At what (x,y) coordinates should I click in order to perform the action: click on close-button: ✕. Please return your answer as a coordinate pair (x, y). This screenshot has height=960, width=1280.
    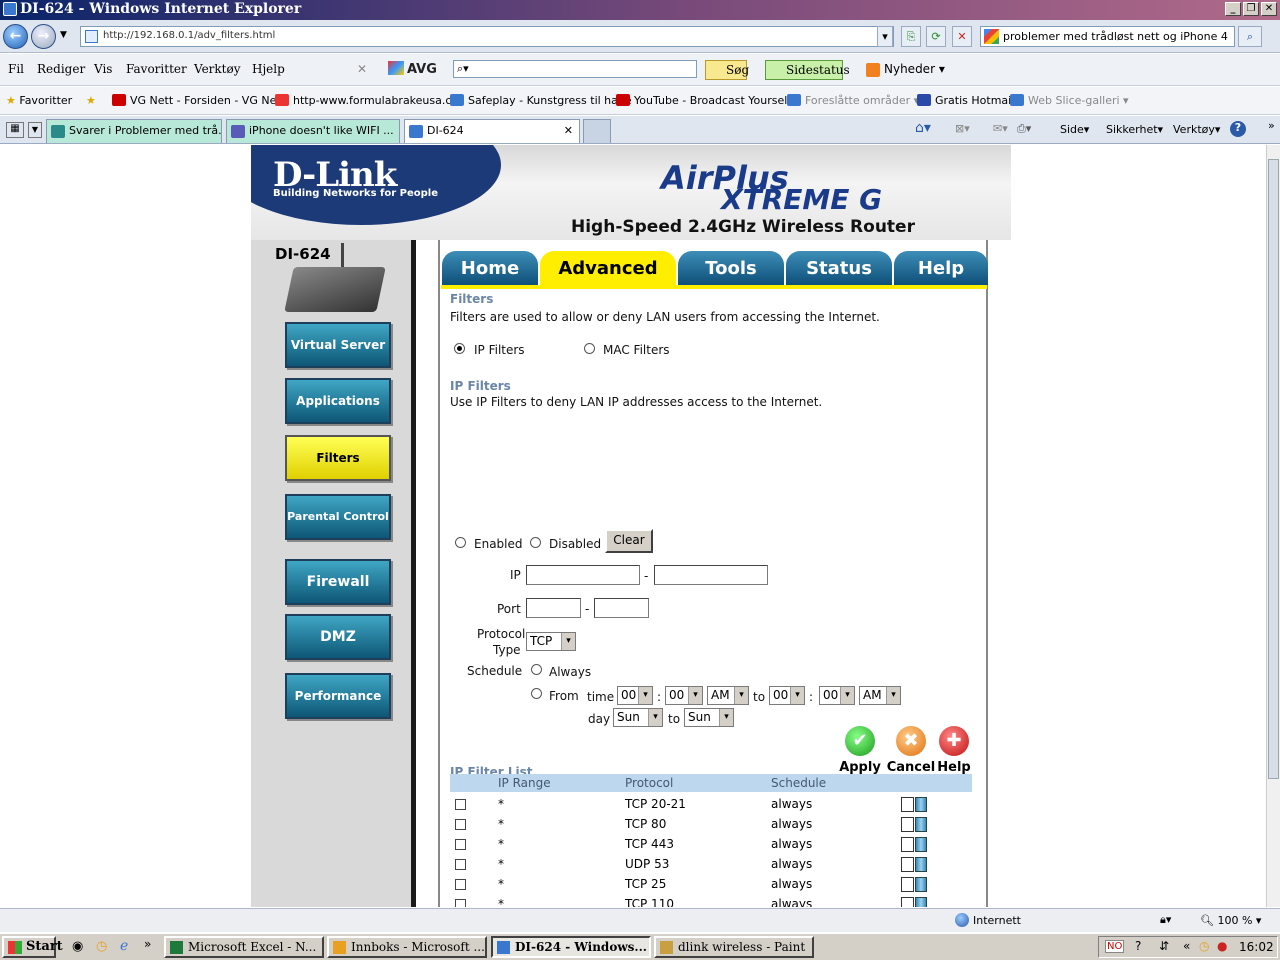
    Looking at the image, I should click on (1269, 9).